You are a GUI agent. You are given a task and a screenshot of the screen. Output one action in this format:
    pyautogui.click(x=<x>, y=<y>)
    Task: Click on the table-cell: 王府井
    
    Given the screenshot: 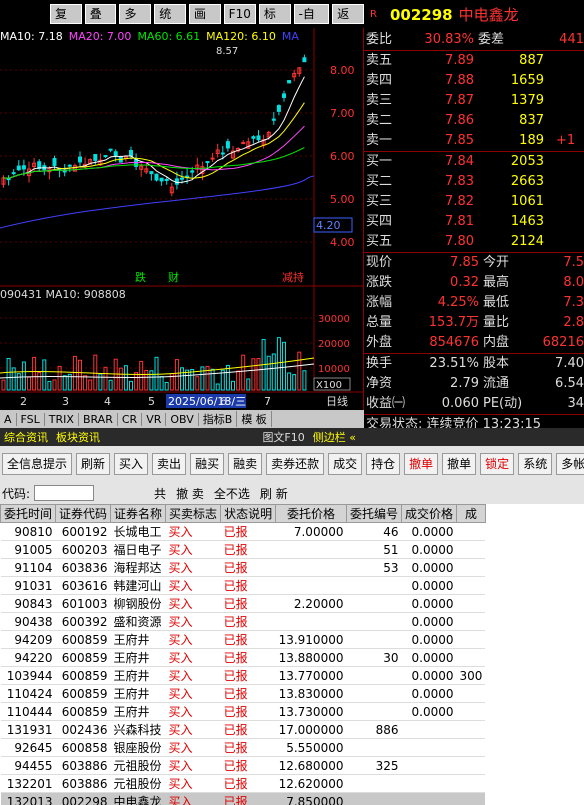 What is the action you would take?
    pyautogui.click(x=138, y=657)
    